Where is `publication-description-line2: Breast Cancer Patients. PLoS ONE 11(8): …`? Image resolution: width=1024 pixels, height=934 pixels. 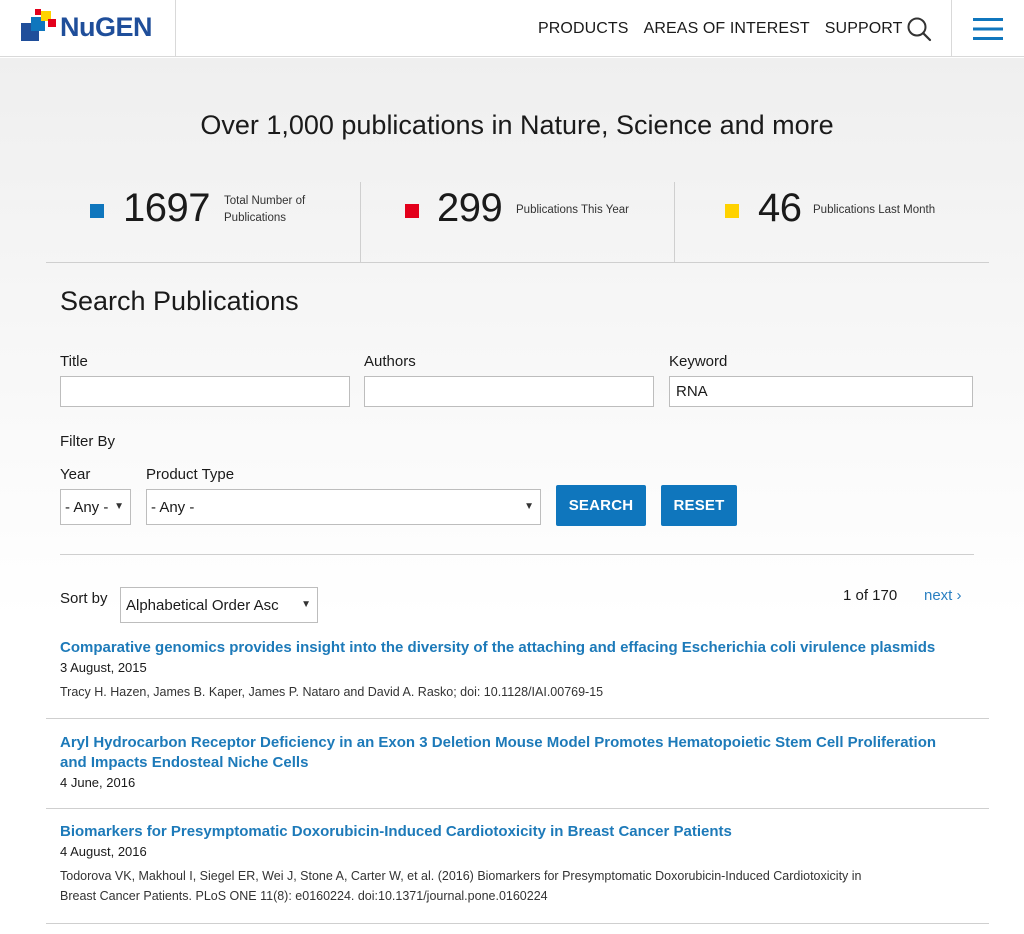 publication-description-line2: Breast Cancer Patients. PLoS ONE 11(8): … is located at coordinates (304, 896).